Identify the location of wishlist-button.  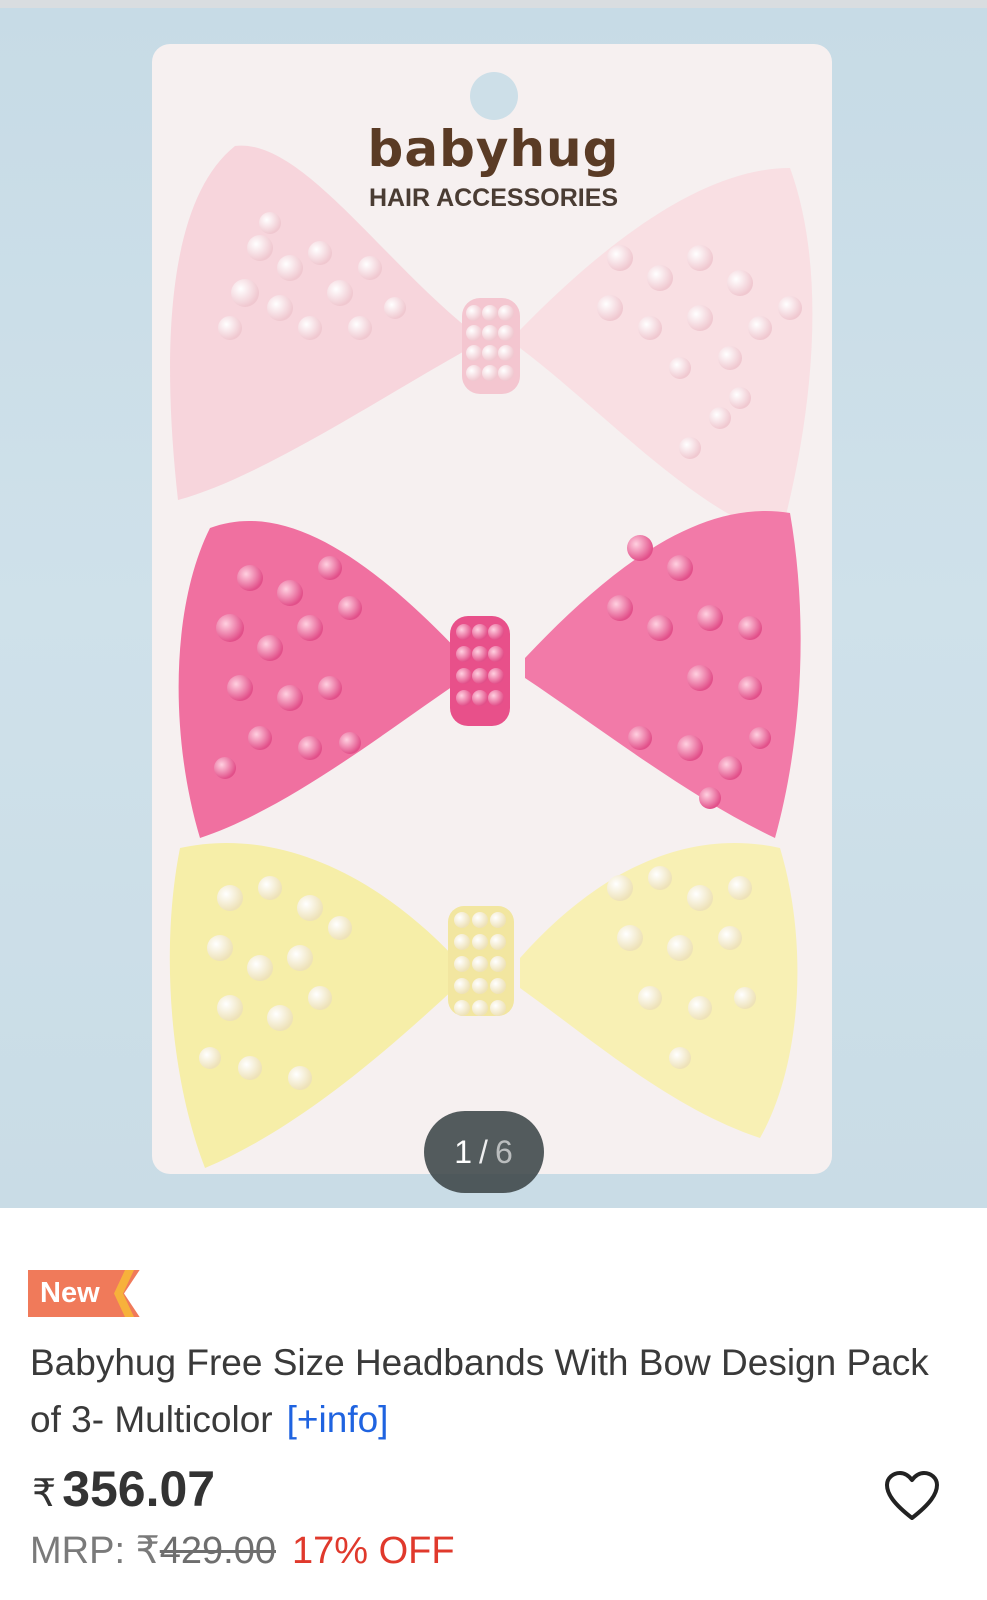
(912, 1496).